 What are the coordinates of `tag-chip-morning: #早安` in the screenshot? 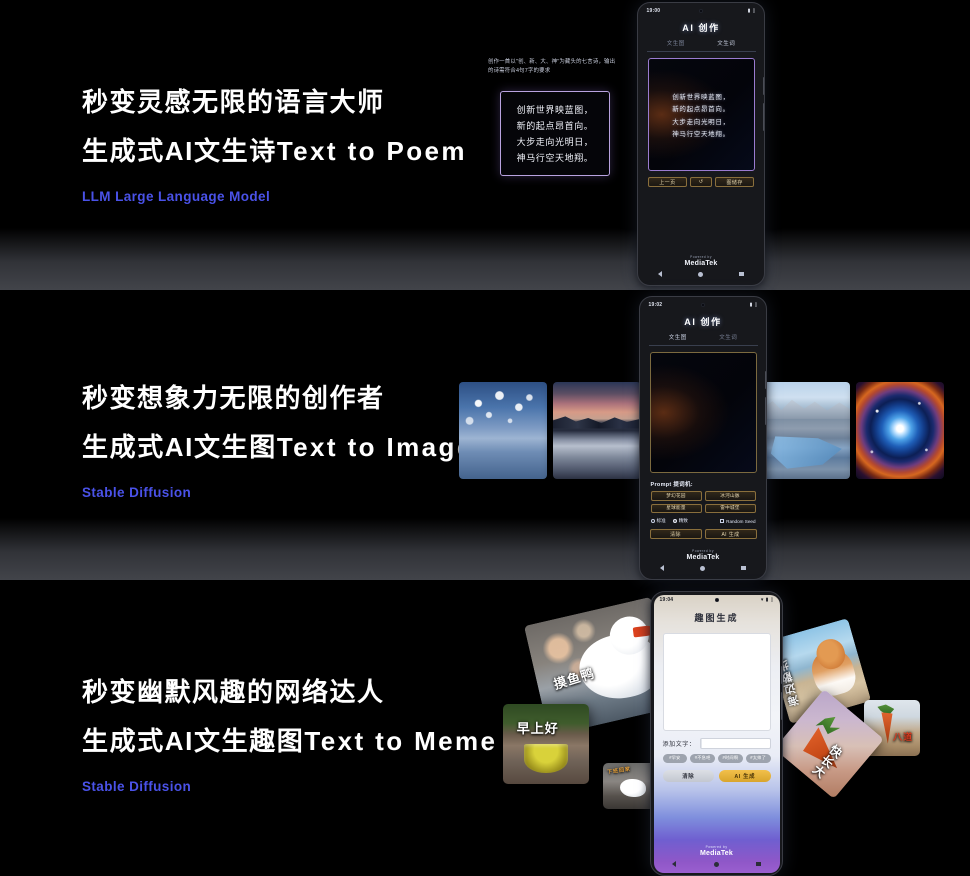 It's located at (675, 758).